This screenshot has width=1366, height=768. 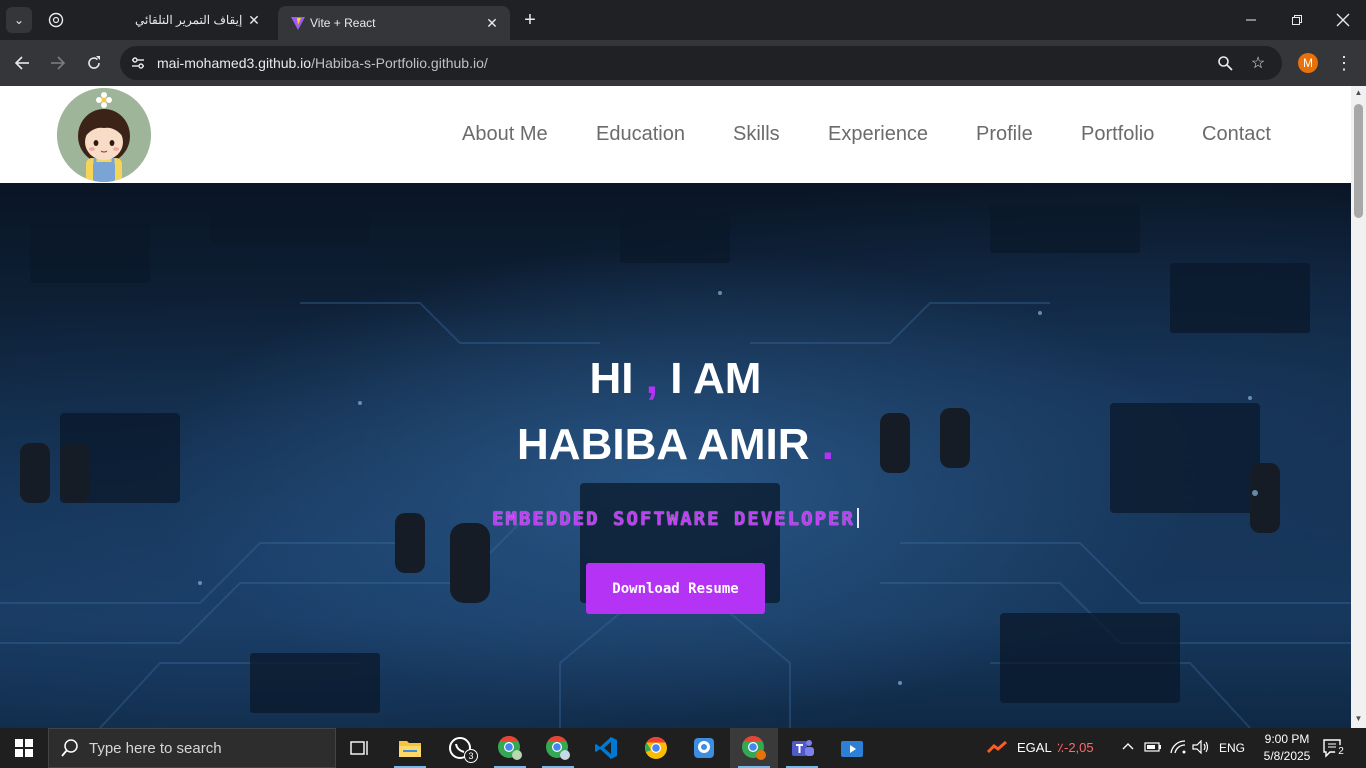 What do you see at coordinates (1117, 134) in the screenshot?
I see `nav-portfolio: Portfolio` at bounding box center [1117, 134].